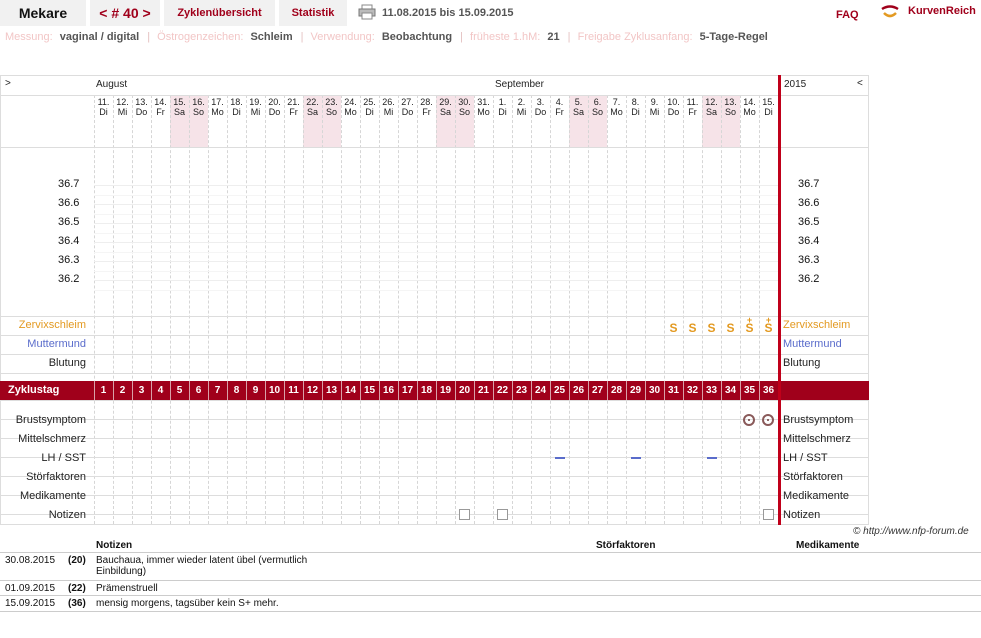  What do you see at coordinates (436, 280) in the screenshot?
I see `temp-grid-line` at bounding box center [436, 280].